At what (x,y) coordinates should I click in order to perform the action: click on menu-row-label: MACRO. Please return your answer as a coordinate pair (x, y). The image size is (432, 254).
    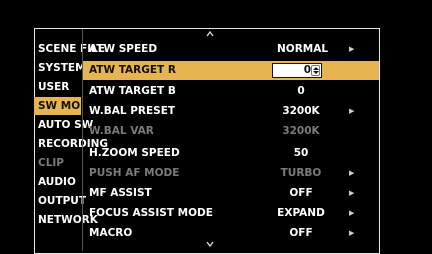
    Looking at the image, I should click on (111, 233).